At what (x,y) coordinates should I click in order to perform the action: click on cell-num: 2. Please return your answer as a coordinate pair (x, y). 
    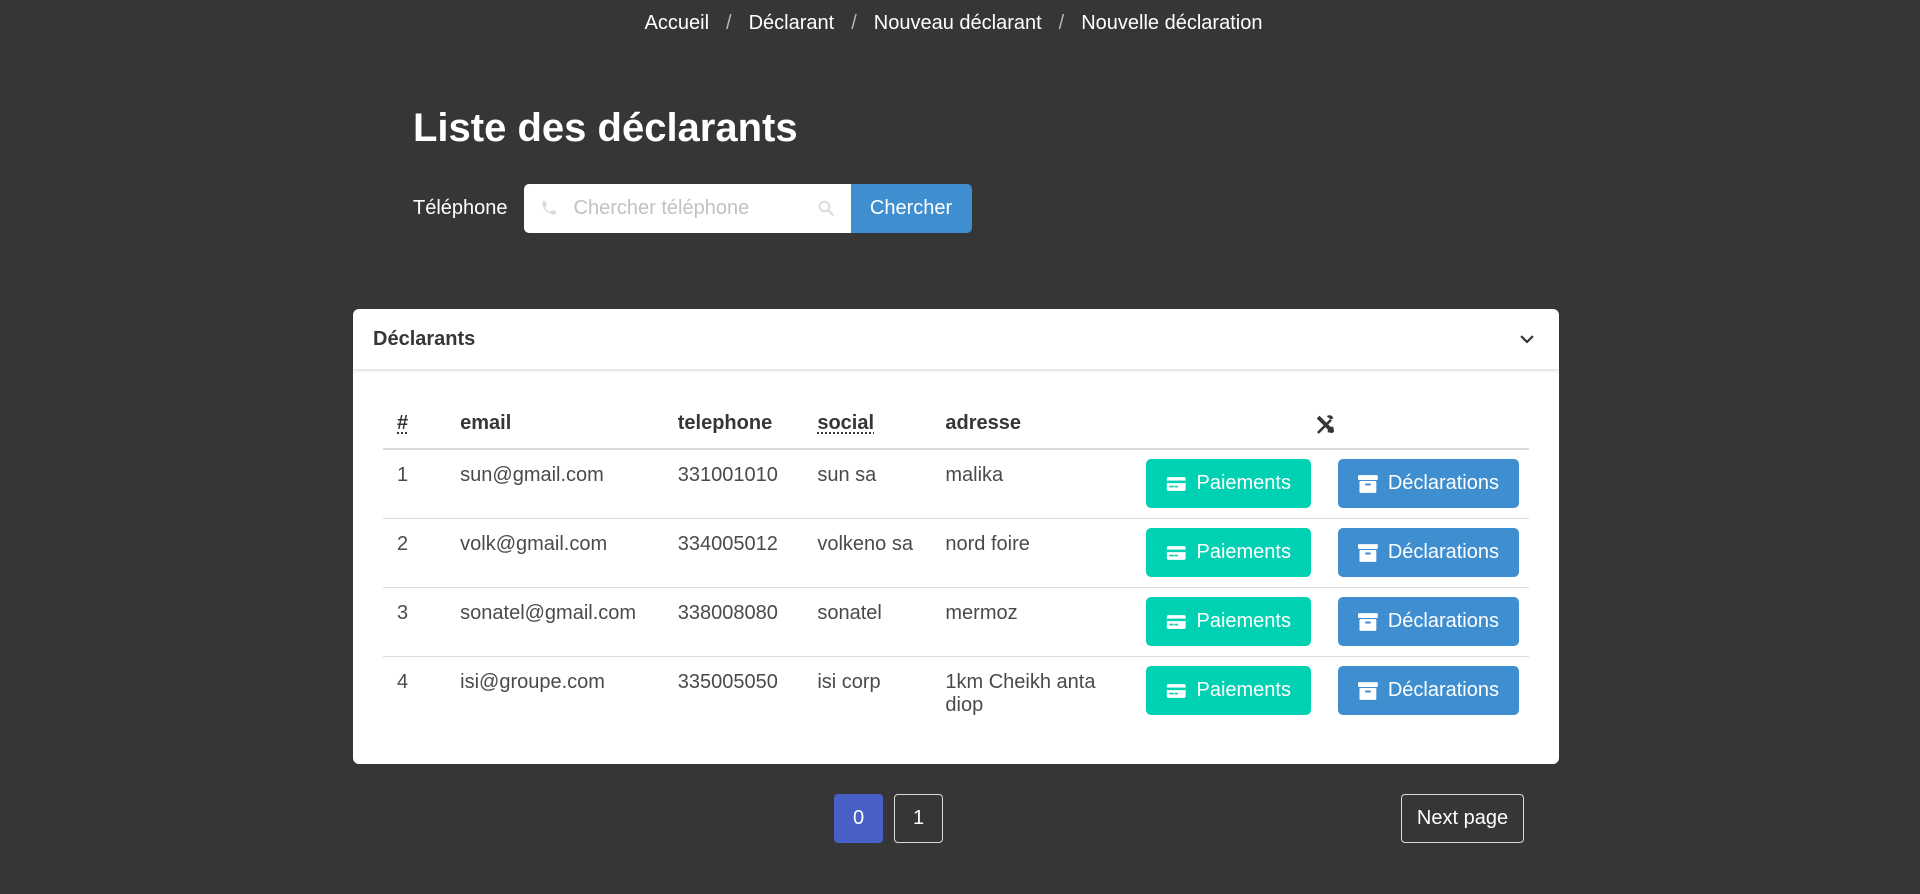
    Looking at the image, I should click on (417, 553).